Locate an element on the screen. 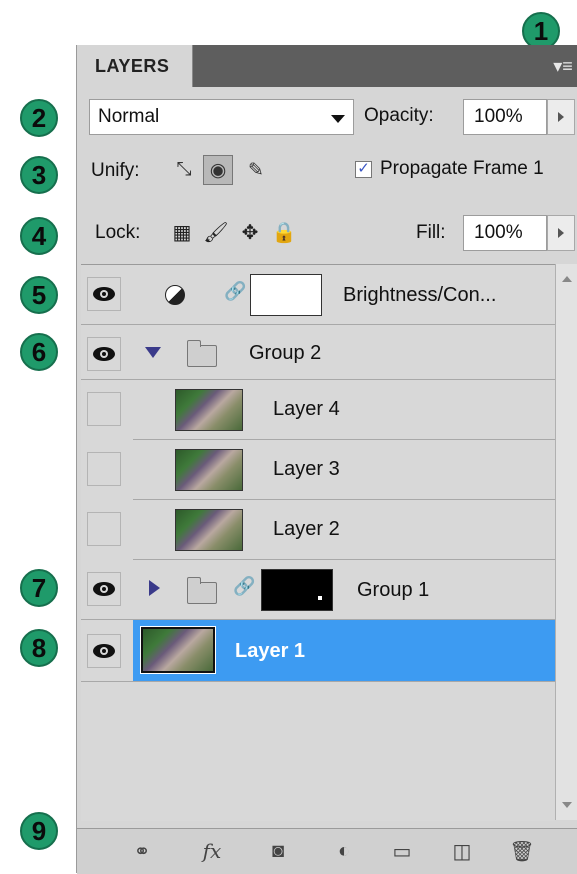  layer-row-layer-4: Layer 4 is located at coordinates (321, 410).